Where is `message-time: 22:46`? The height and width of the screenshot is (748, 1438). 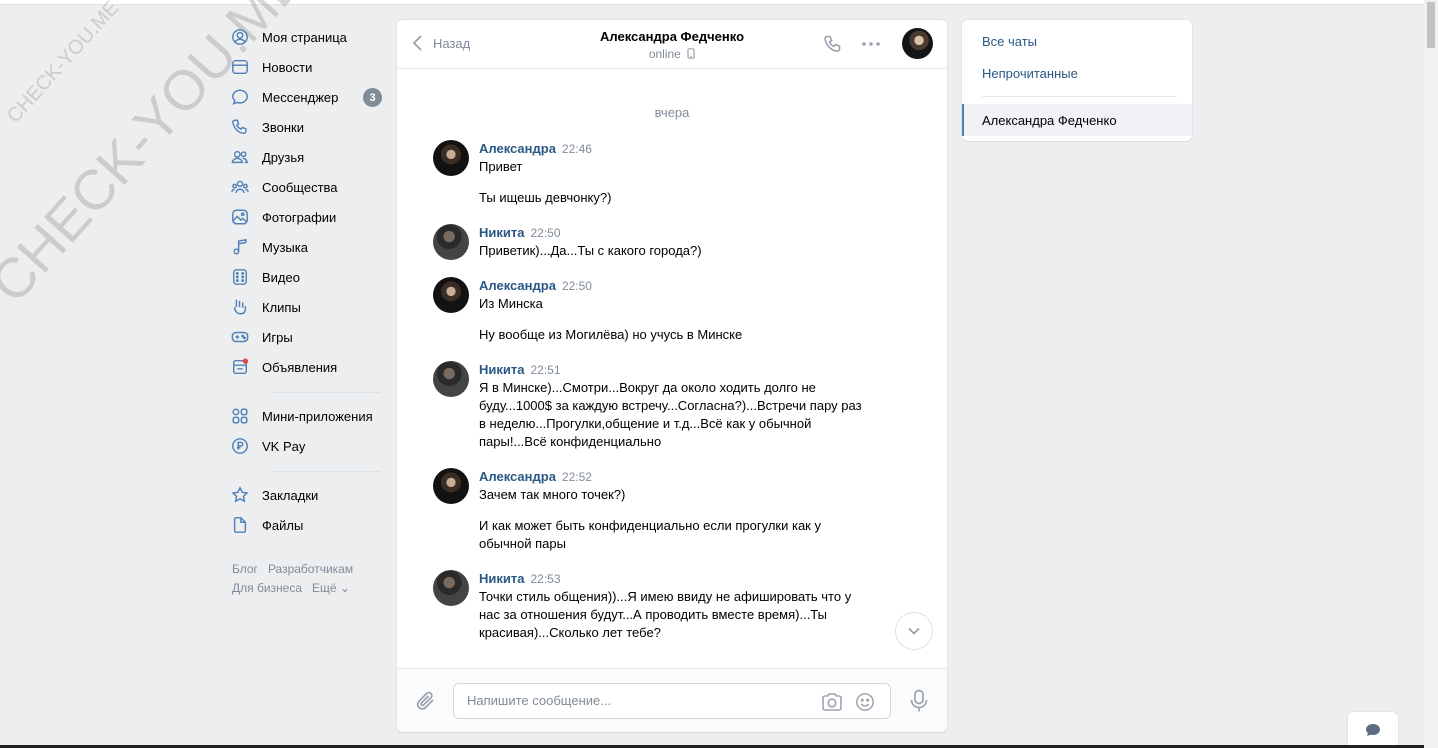
message-time: 22:46 is located at coordinates (576, 149).